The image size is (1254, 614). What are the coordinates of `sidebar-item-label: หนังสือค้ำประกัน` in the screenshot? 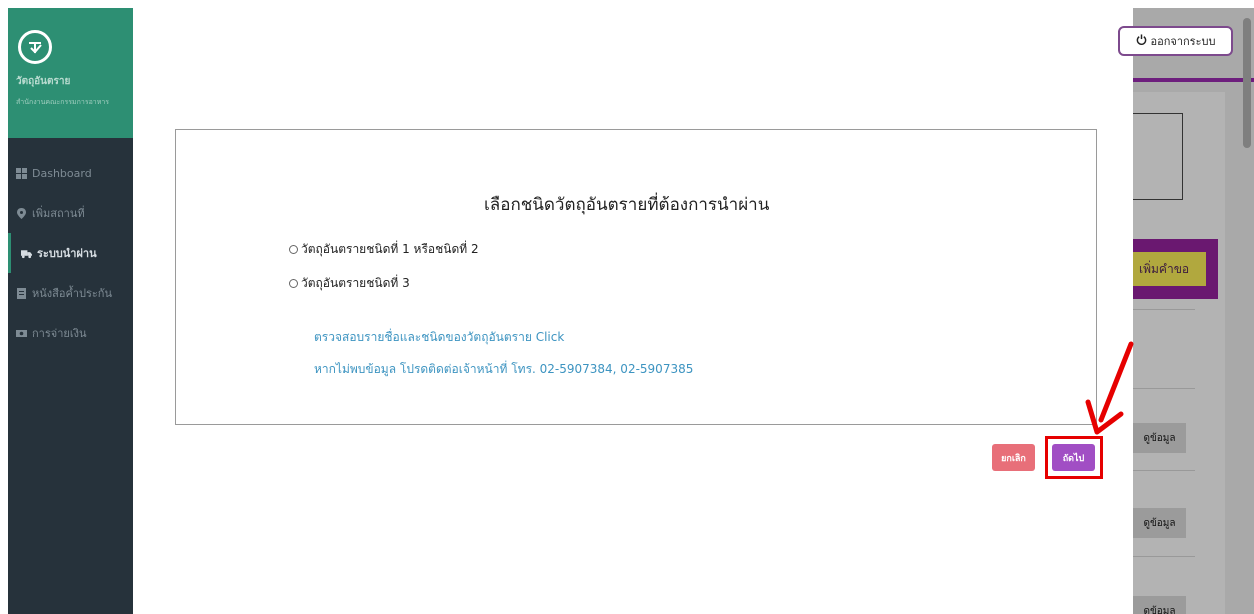 It's located at (72, 293).